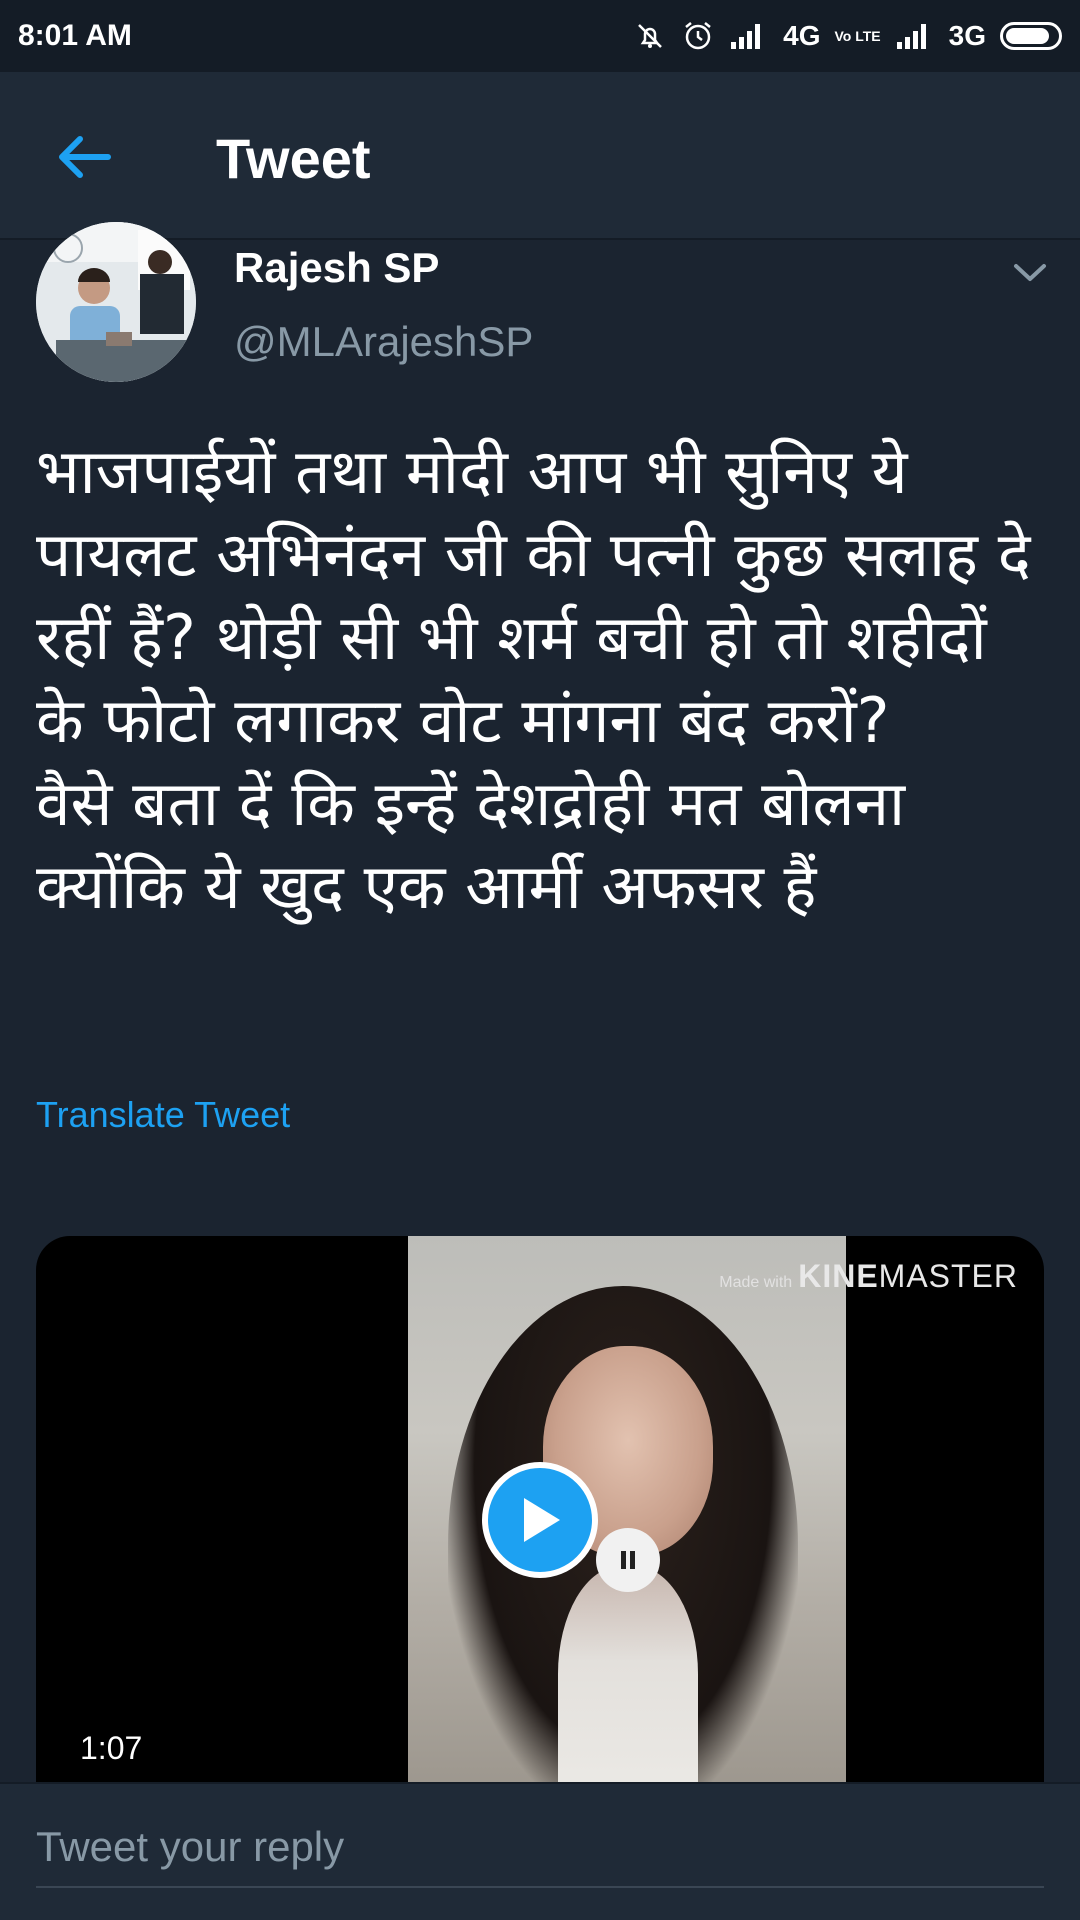  Describe the element at coordinates (540, 1848) in the screenshot. I see `reply-input` at that location.